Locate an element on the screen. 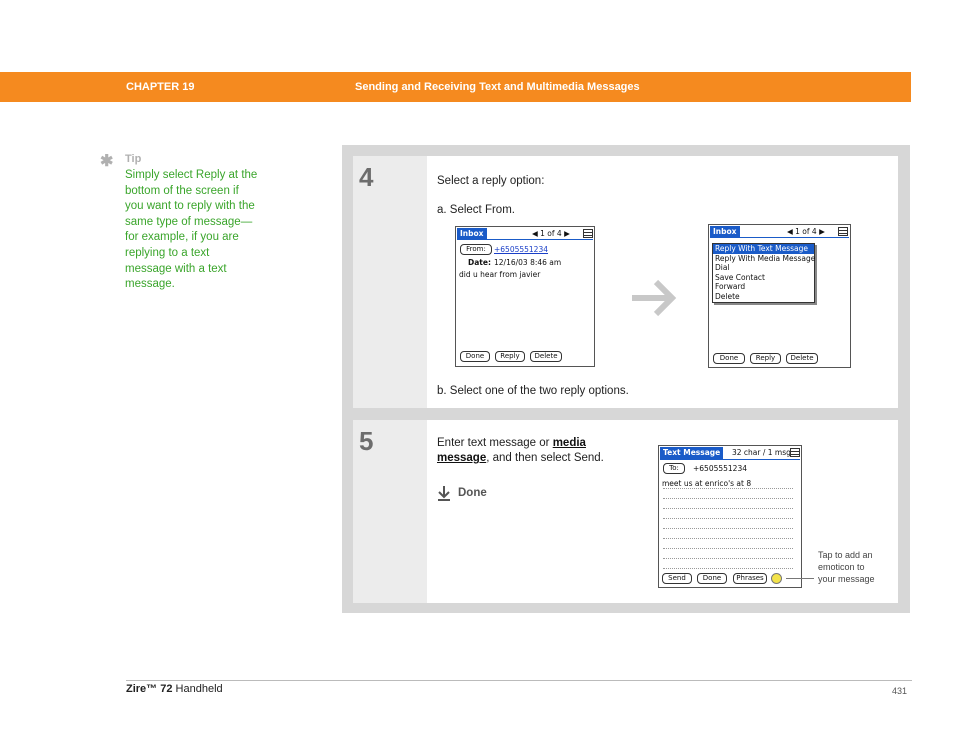  callout-line is located at coordinates (800, 578).